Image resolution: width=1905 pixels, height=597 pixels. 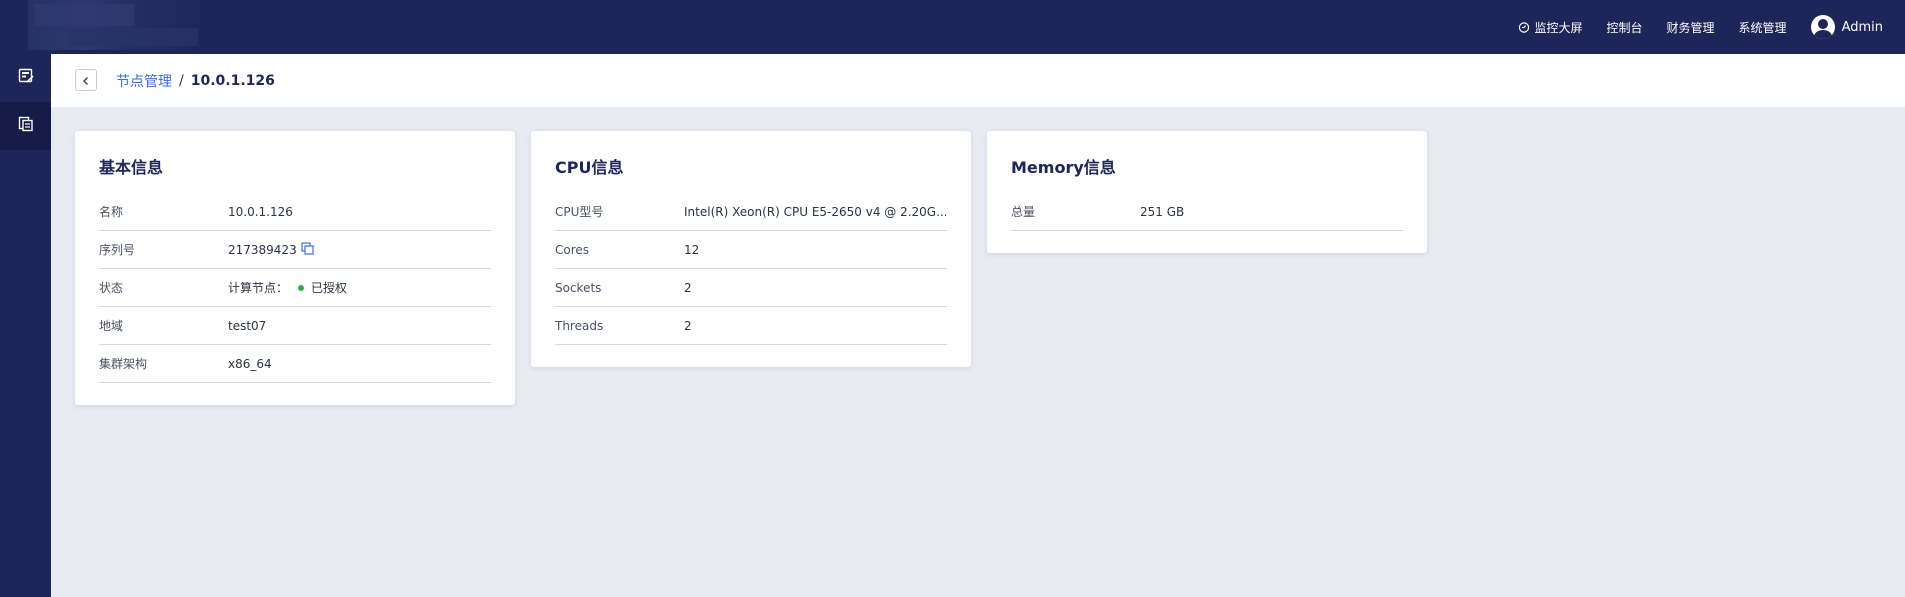 I want to click on memory-info-card: Memory信息 总量 251 GB, so click(x=1207, y=192).